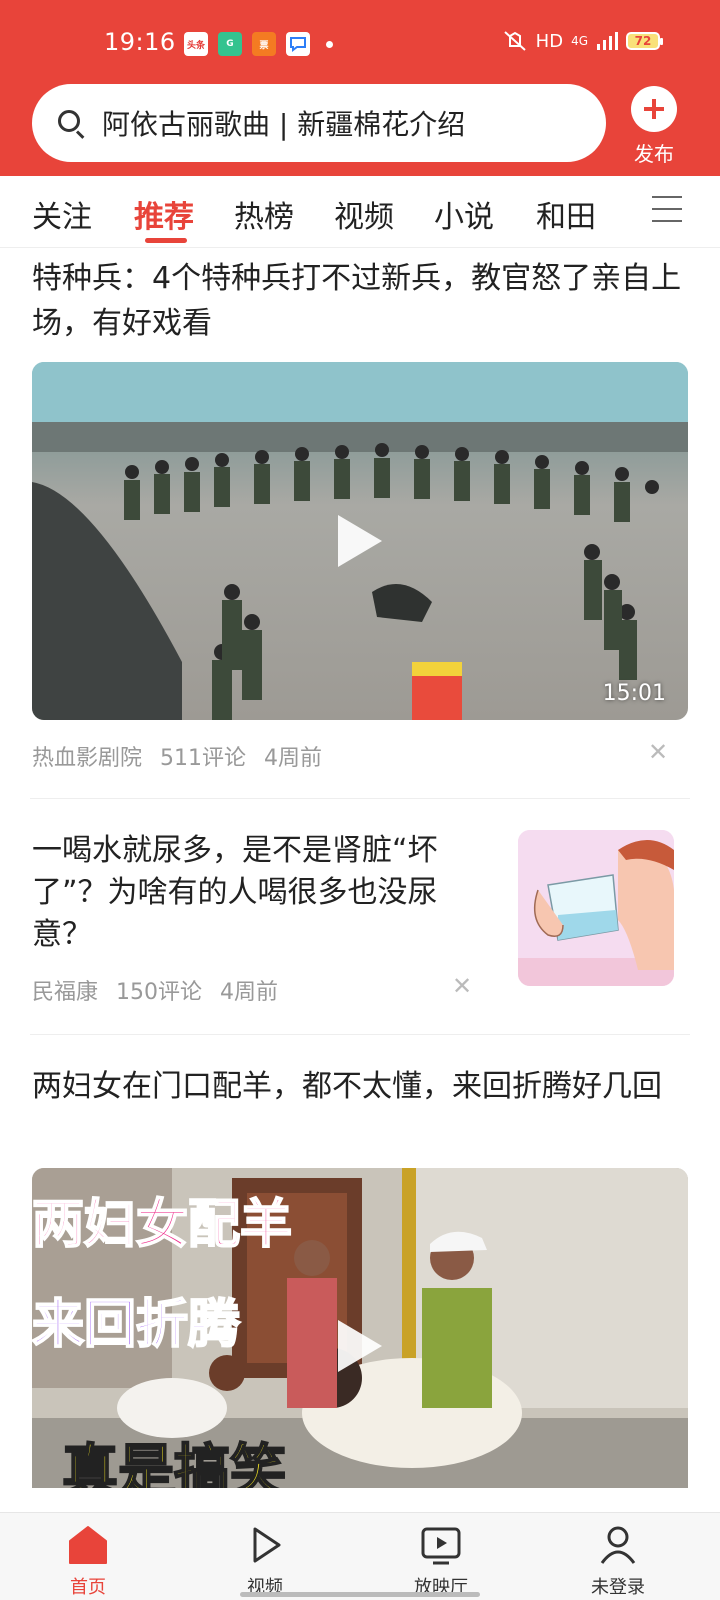 The image size is (720, 1600). I want to click on user-icon, so click(618, 1545).